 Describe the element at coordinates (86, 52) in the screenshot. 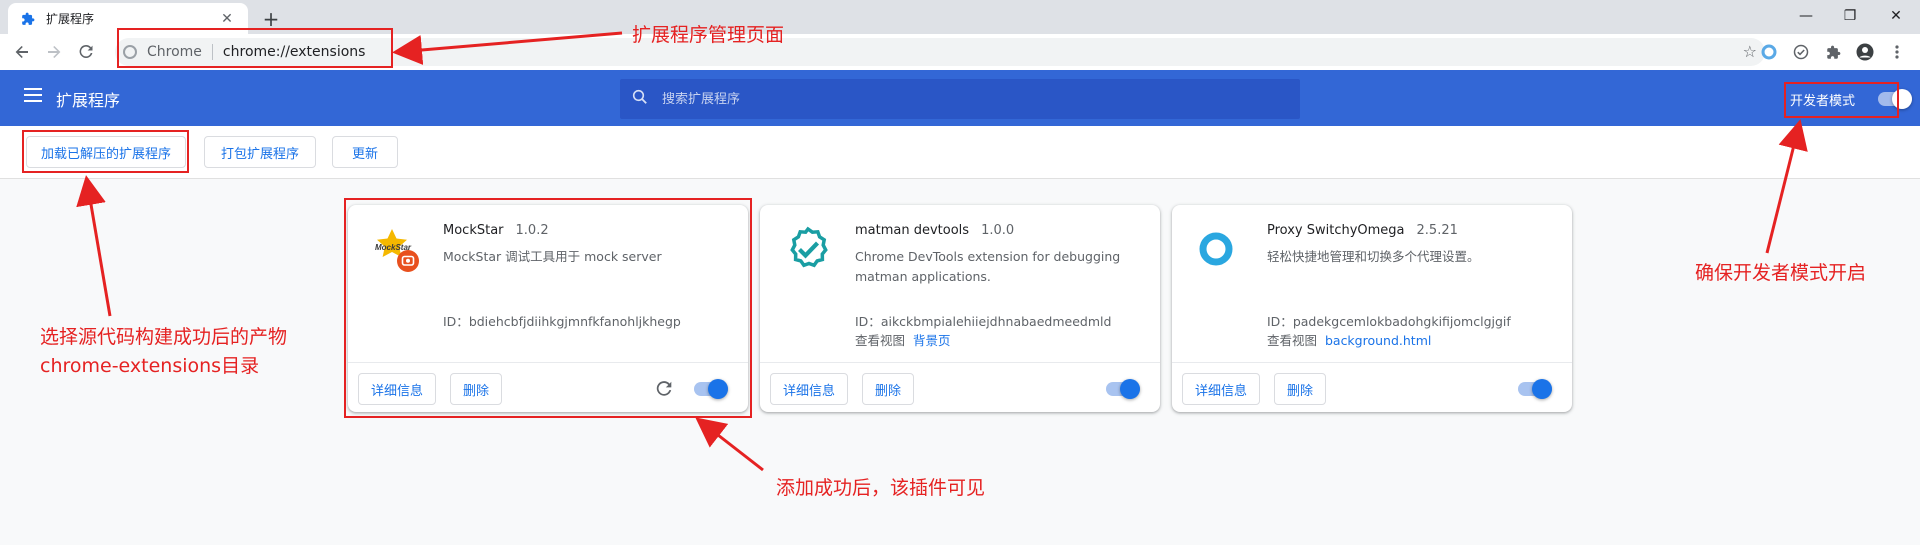

I see `reload-icon` at that location.